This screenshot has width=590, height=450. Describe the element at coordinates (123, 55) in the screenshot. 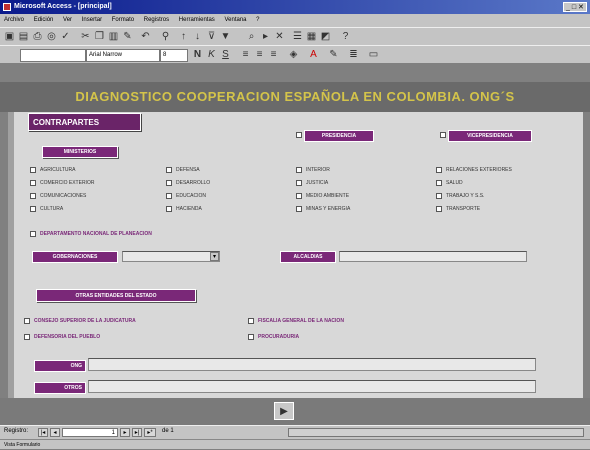

I see `font-name-combo: Arial Narrow` at that location.